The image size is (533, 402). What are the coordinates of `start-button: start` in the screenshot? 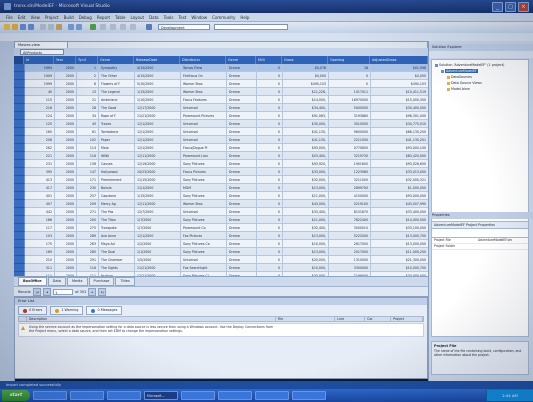 It's located at (16, 395).